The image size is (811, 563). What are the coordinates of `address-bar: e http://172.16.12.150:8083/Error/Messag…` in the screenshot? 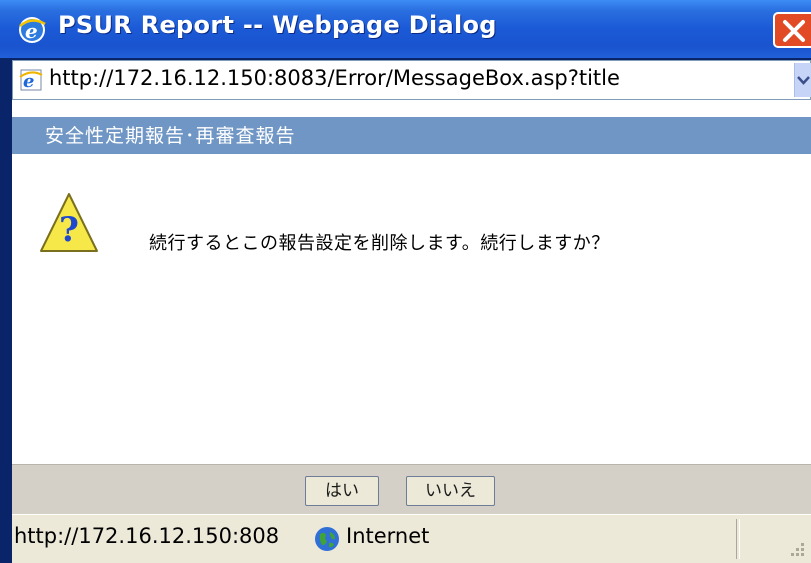 It's located at (411, 80).